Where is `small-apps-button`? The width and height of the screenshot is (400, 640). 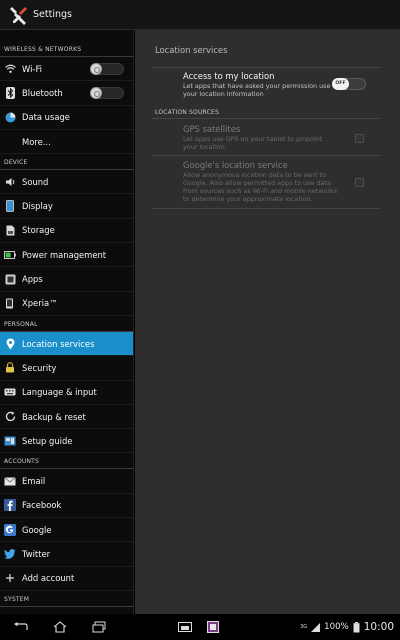 small-apps-button is located at coordinates (185, 627).